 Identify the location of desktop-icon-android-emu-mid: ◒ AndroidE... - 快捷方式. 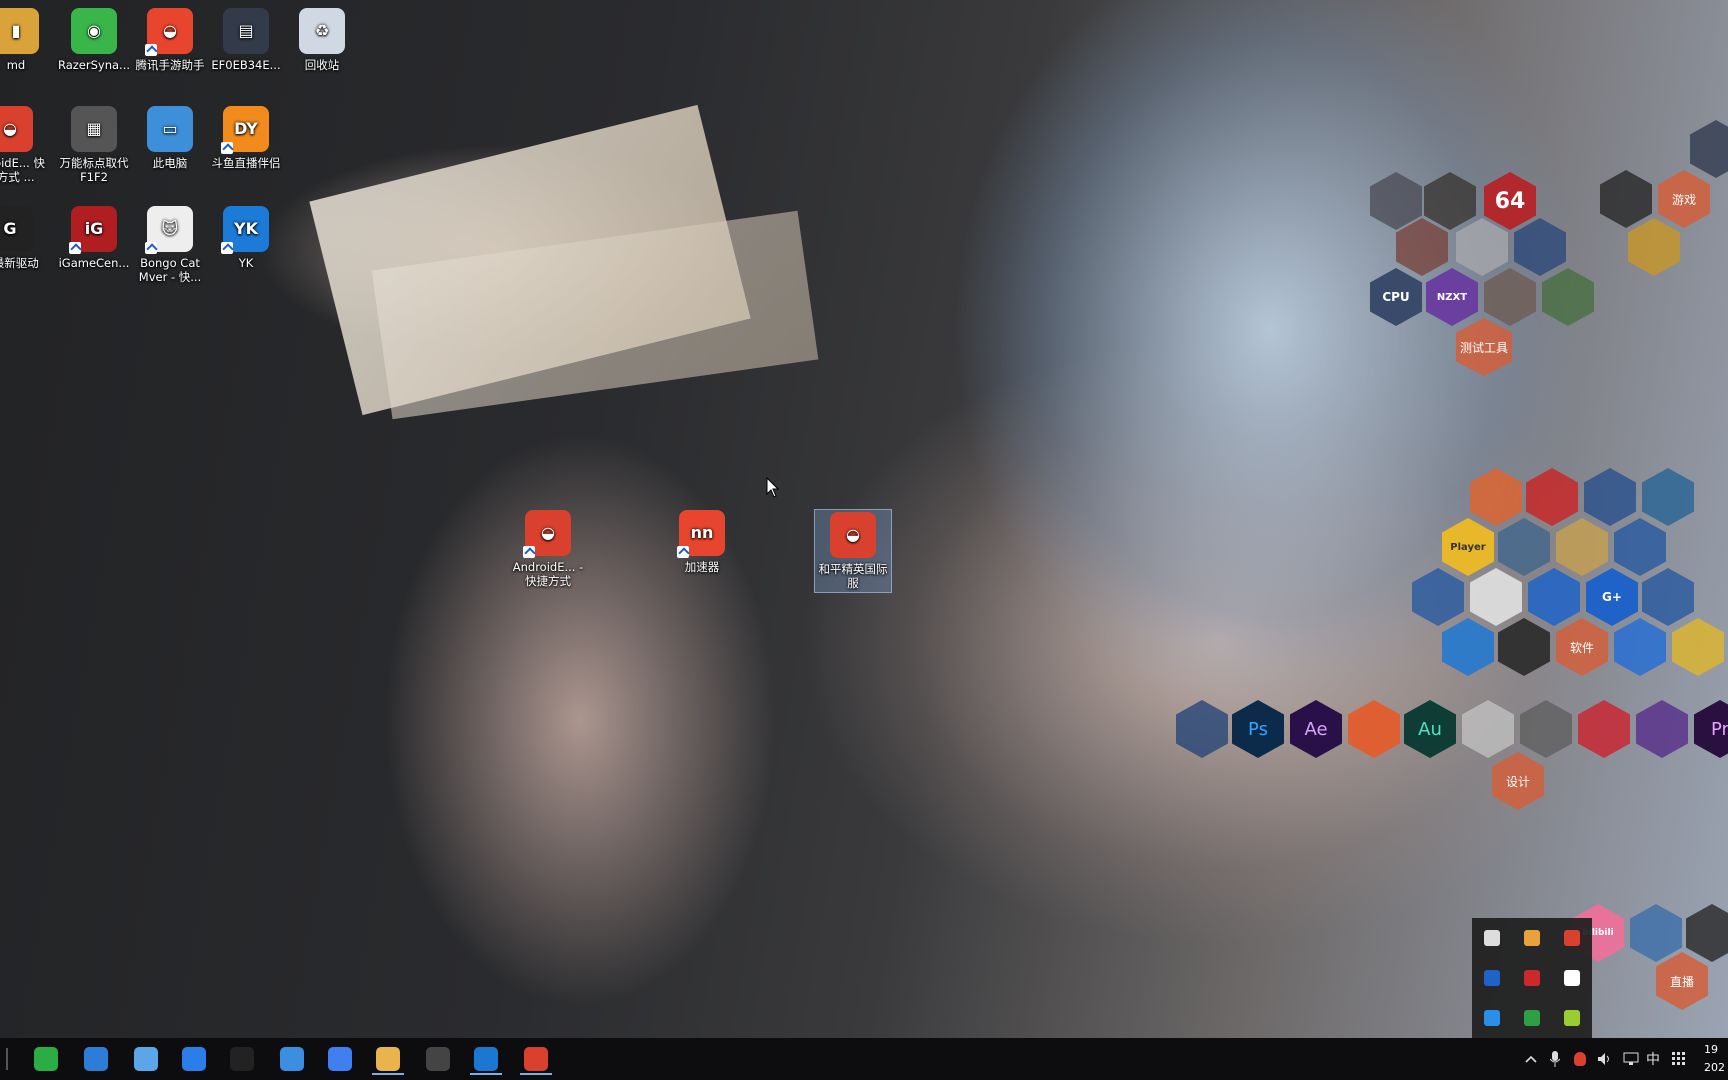
(548, 549).